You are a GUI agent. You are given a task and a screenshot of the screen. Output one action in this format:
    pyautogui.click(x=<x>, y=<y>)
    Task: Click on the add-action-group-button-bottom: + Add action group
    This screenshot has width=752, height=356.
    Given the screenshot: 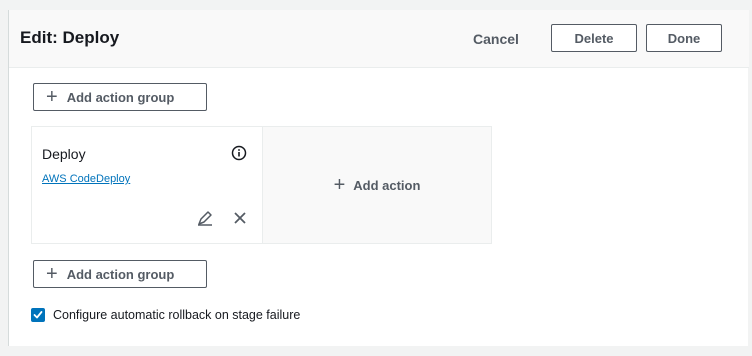 What is the action you would take?
    pyautogui.click(x=120, y=274)
    